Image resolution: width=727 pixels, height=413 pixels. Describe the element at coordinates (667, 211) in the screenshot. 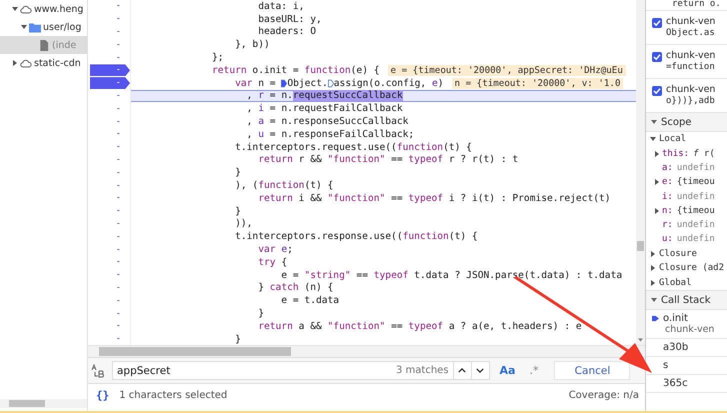

I see `variable-name: n:` at that location.